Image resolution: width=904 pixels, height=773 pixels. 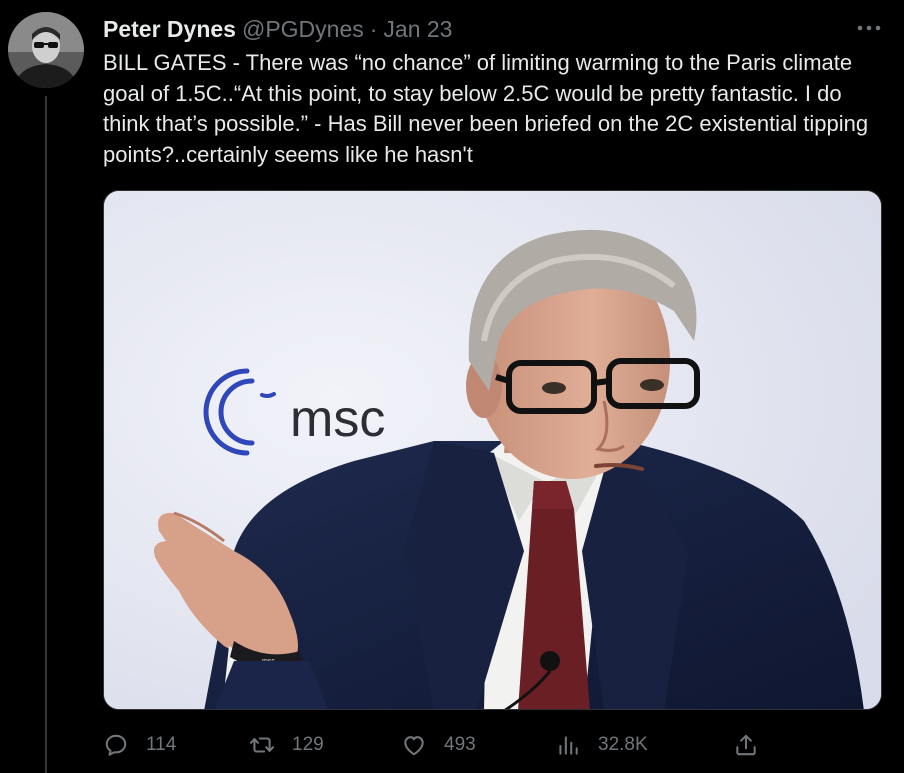 I want to click on views-button: 32.8K, so click(x=601, y=745).